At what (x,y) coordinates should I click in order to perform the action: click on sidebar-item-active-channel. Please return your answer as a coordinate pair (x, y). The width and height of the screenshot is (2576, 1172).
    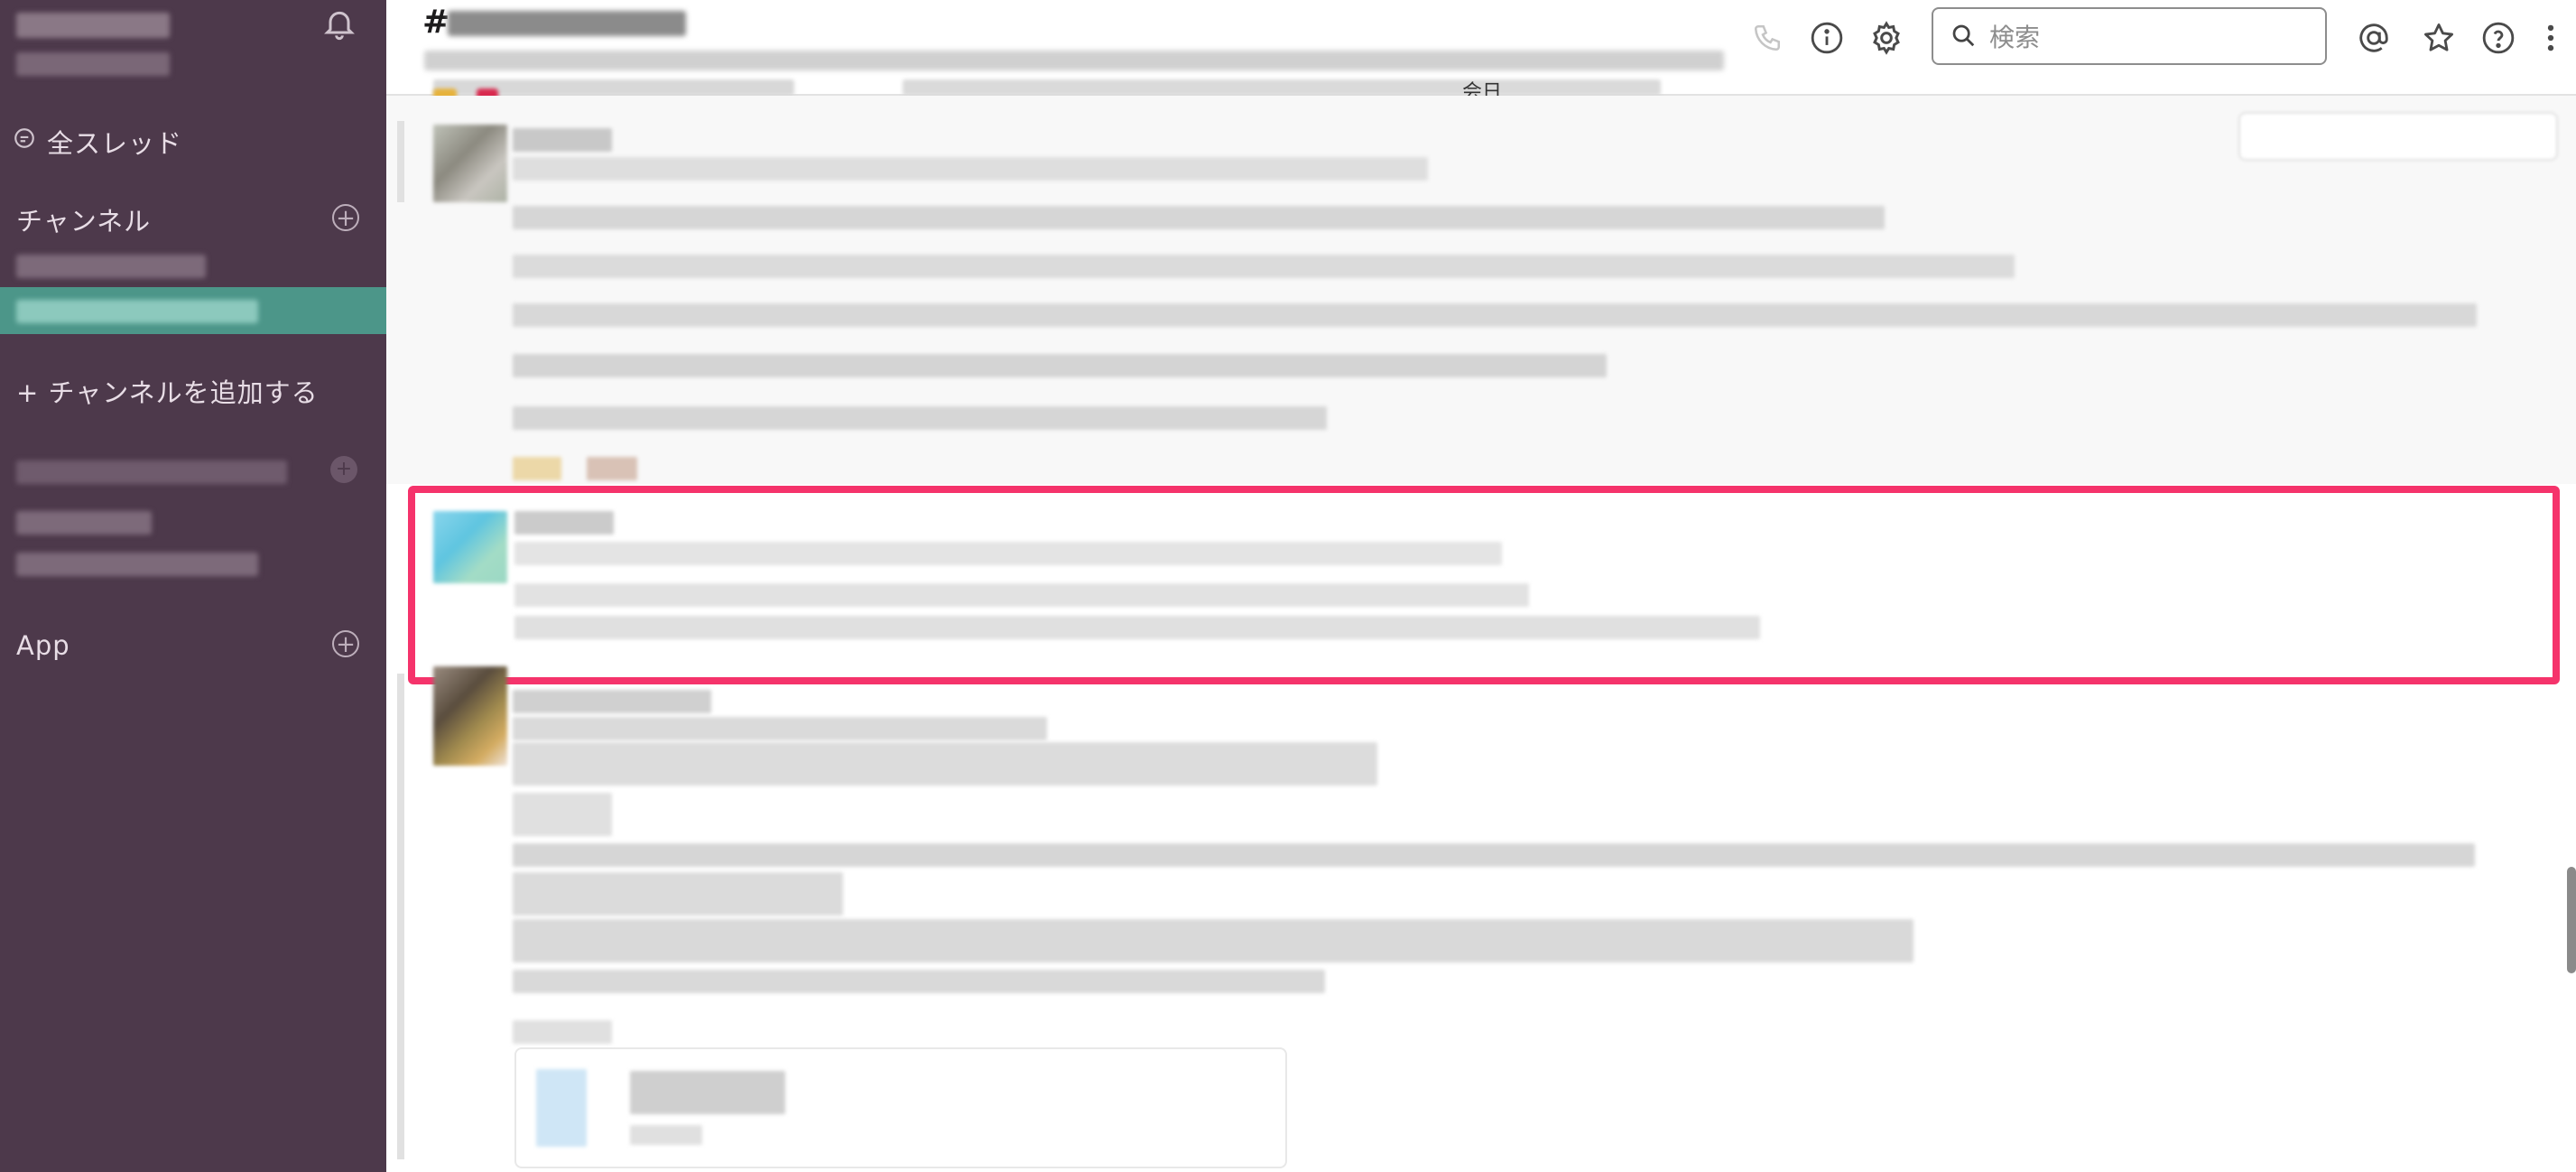
    Looking at the image, I should click on (193, 310).